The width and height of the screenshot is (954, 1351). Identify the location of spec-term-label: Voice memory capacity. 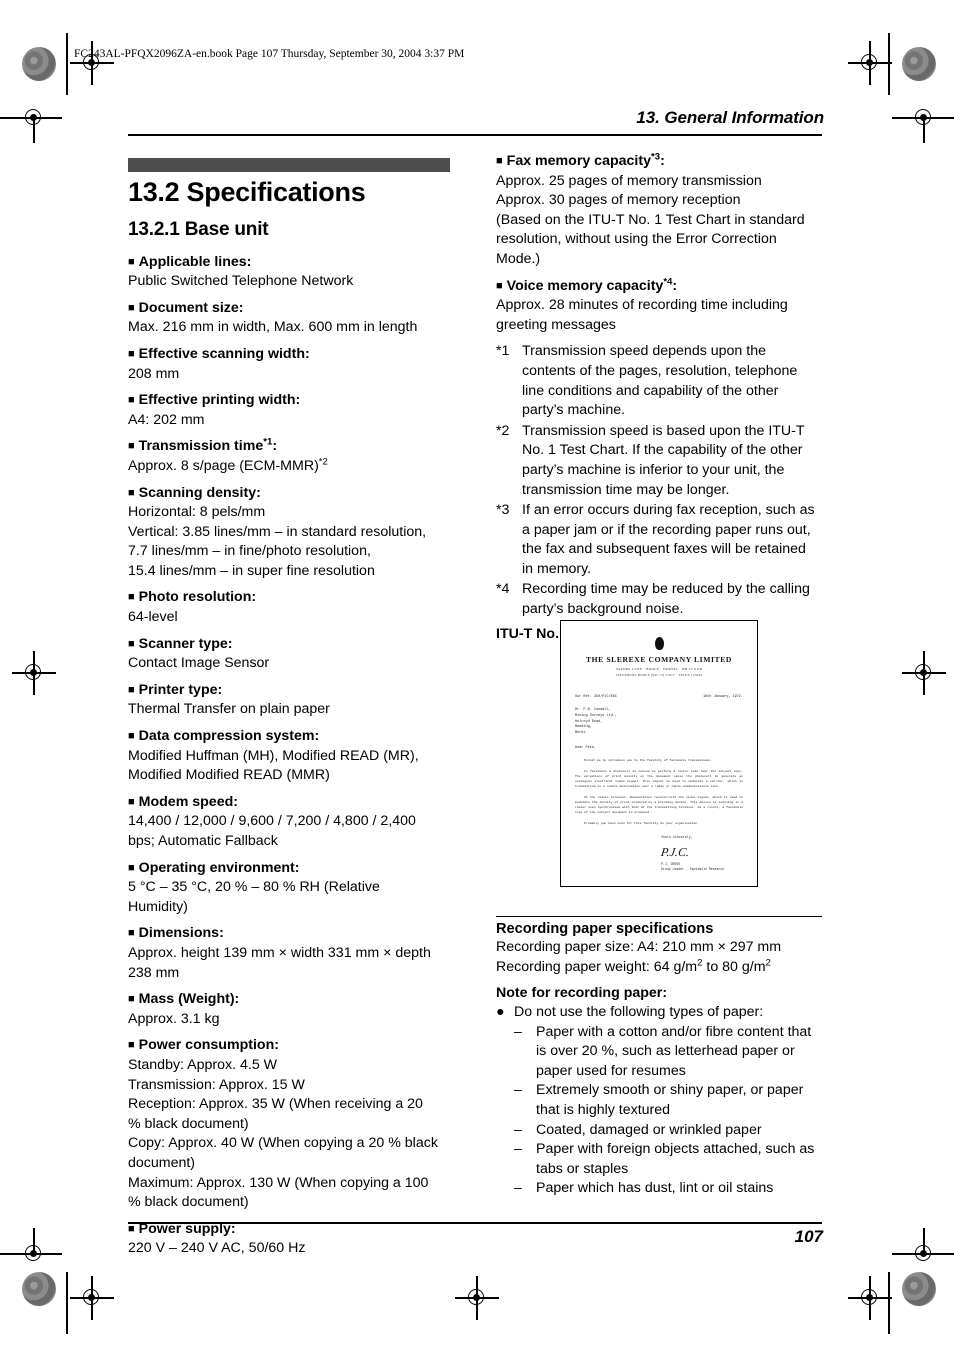
(585, 285).